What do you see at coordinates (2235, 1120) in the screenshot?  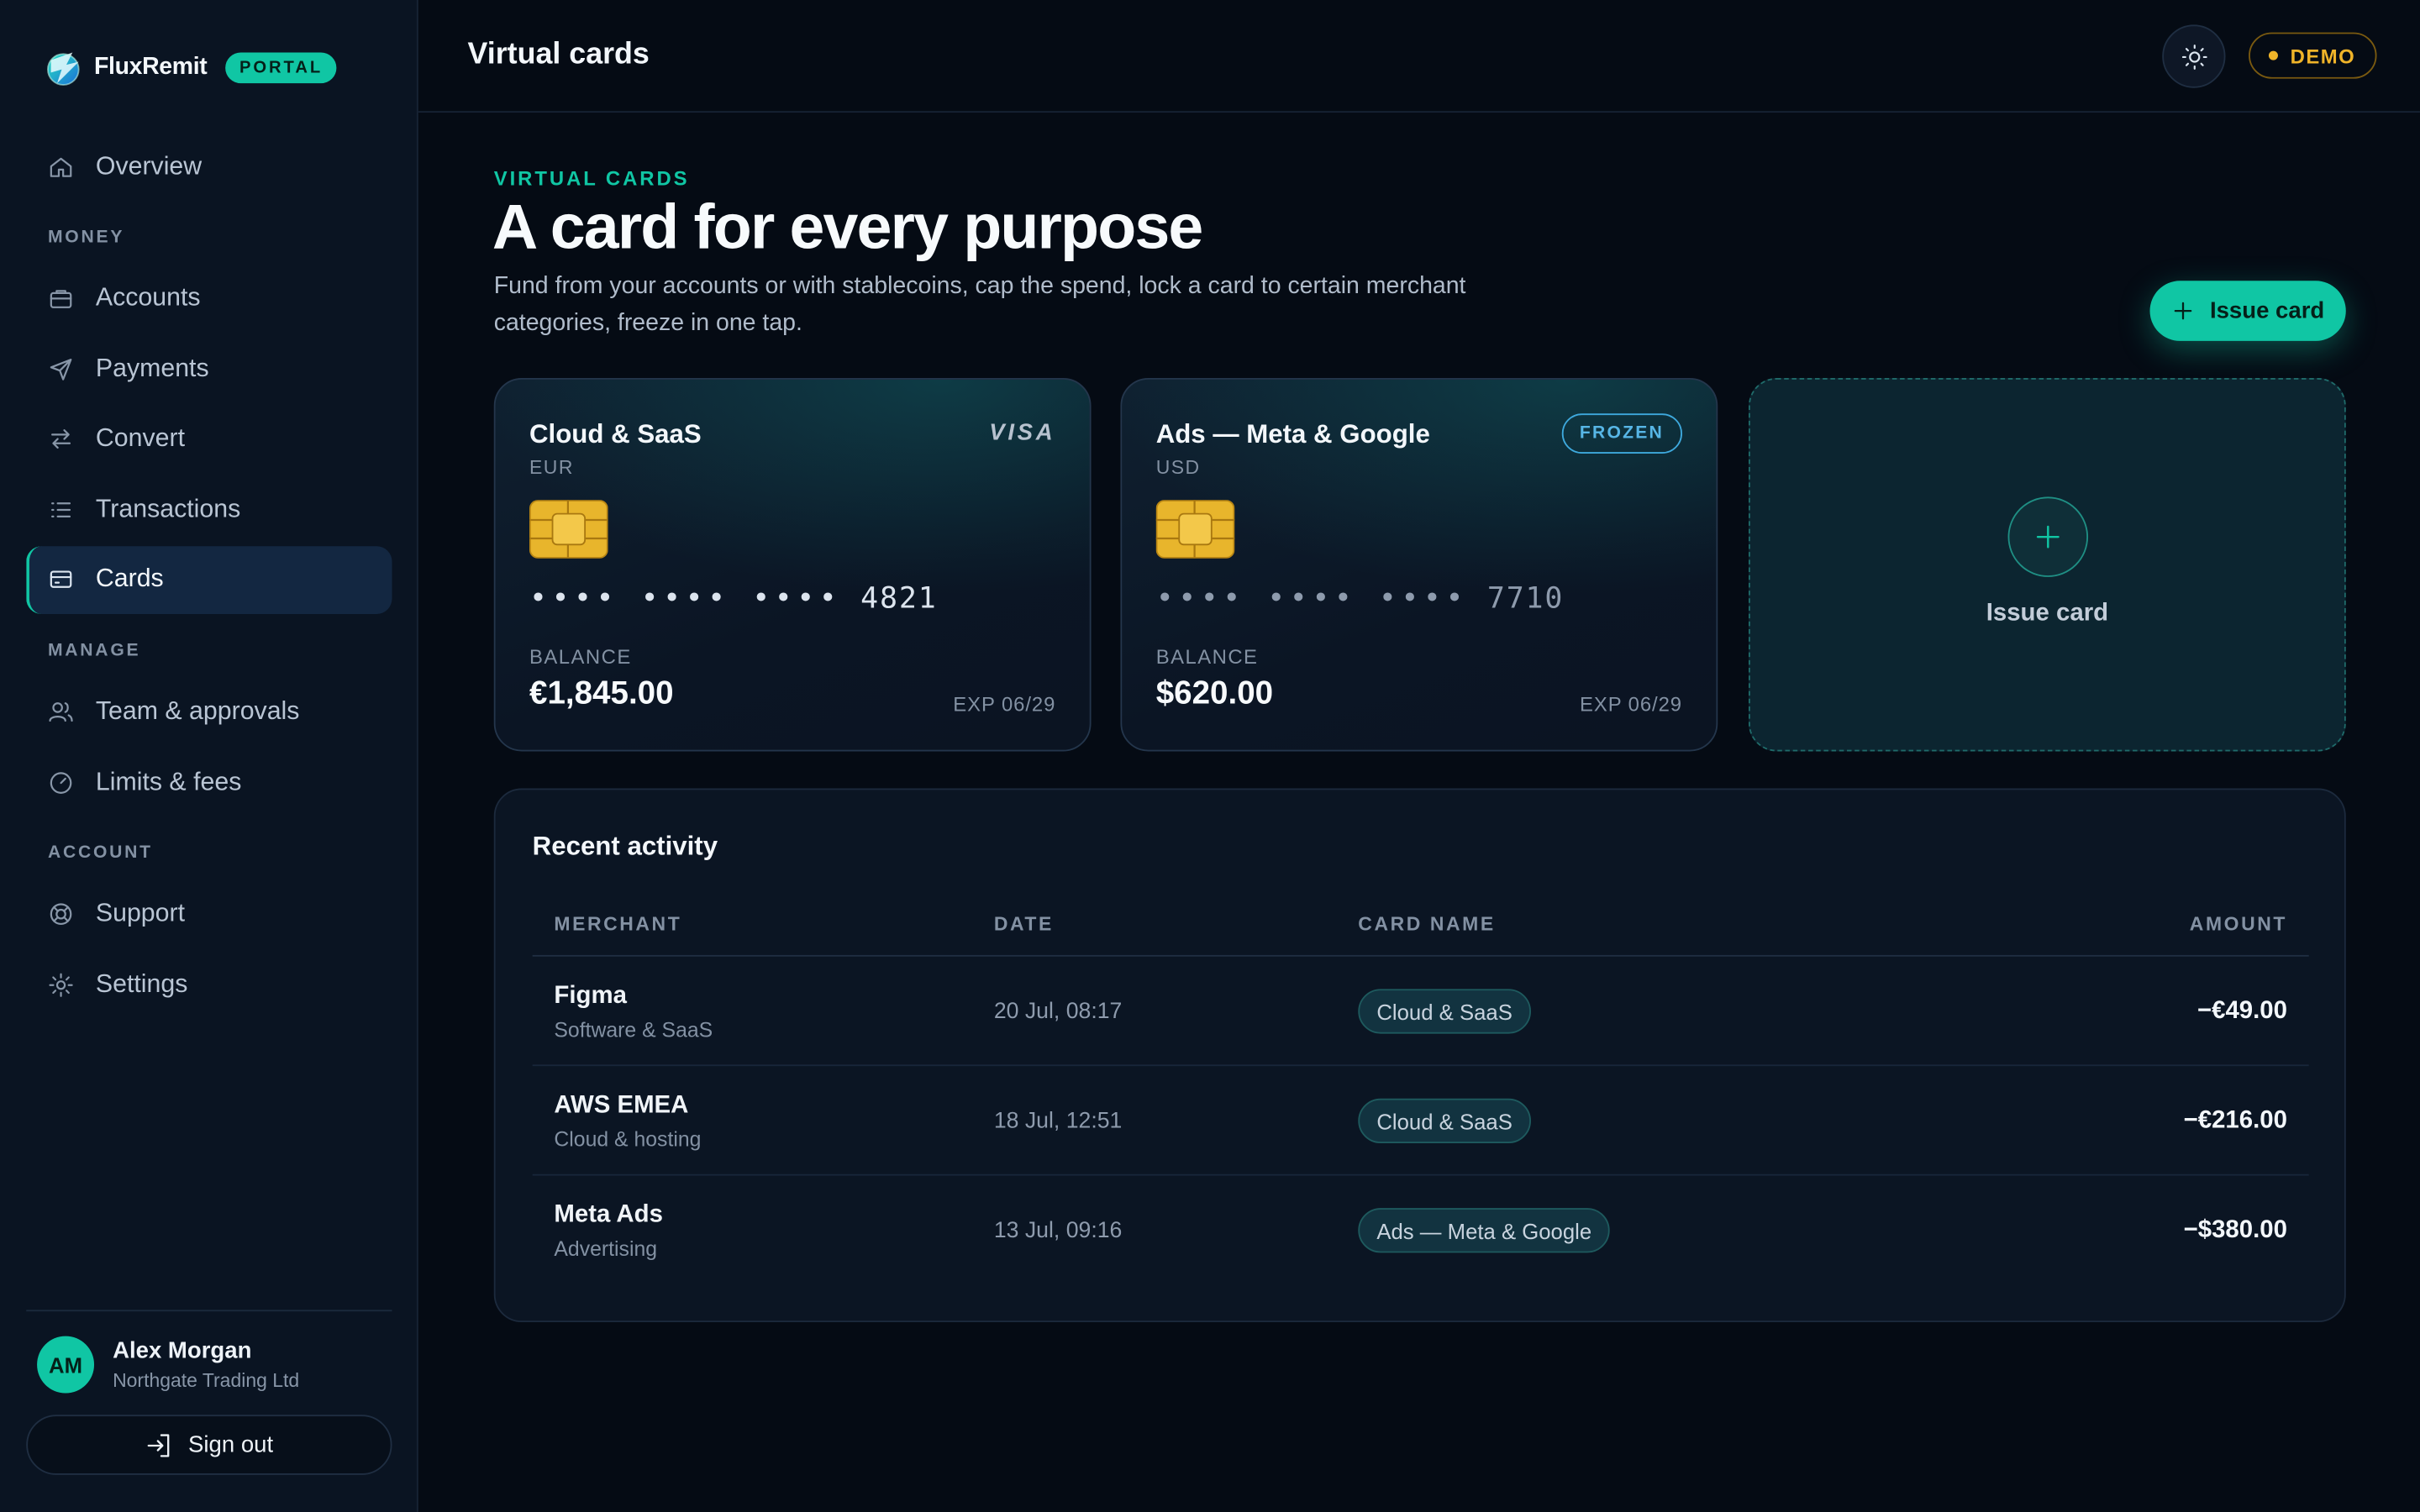 I see `transaction-amount: −€216.00` at bounding box center [2235, 1120].